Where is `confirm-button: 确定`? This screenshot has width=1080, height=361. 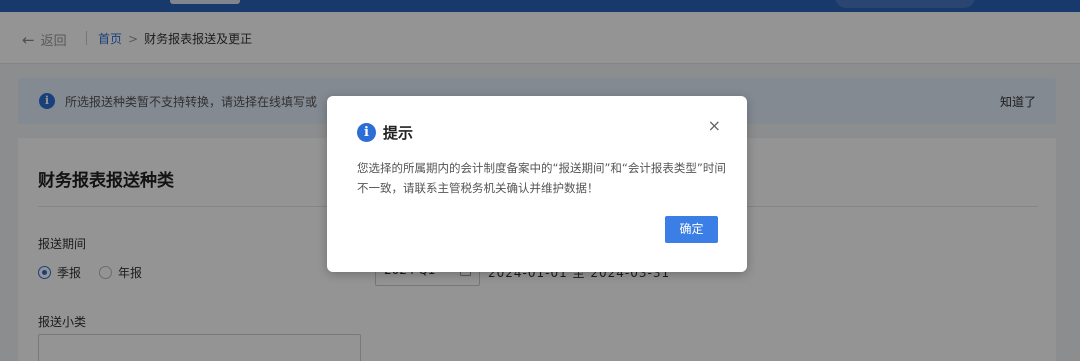
confirm-button: 确定 is located at coordinates (691, 229).